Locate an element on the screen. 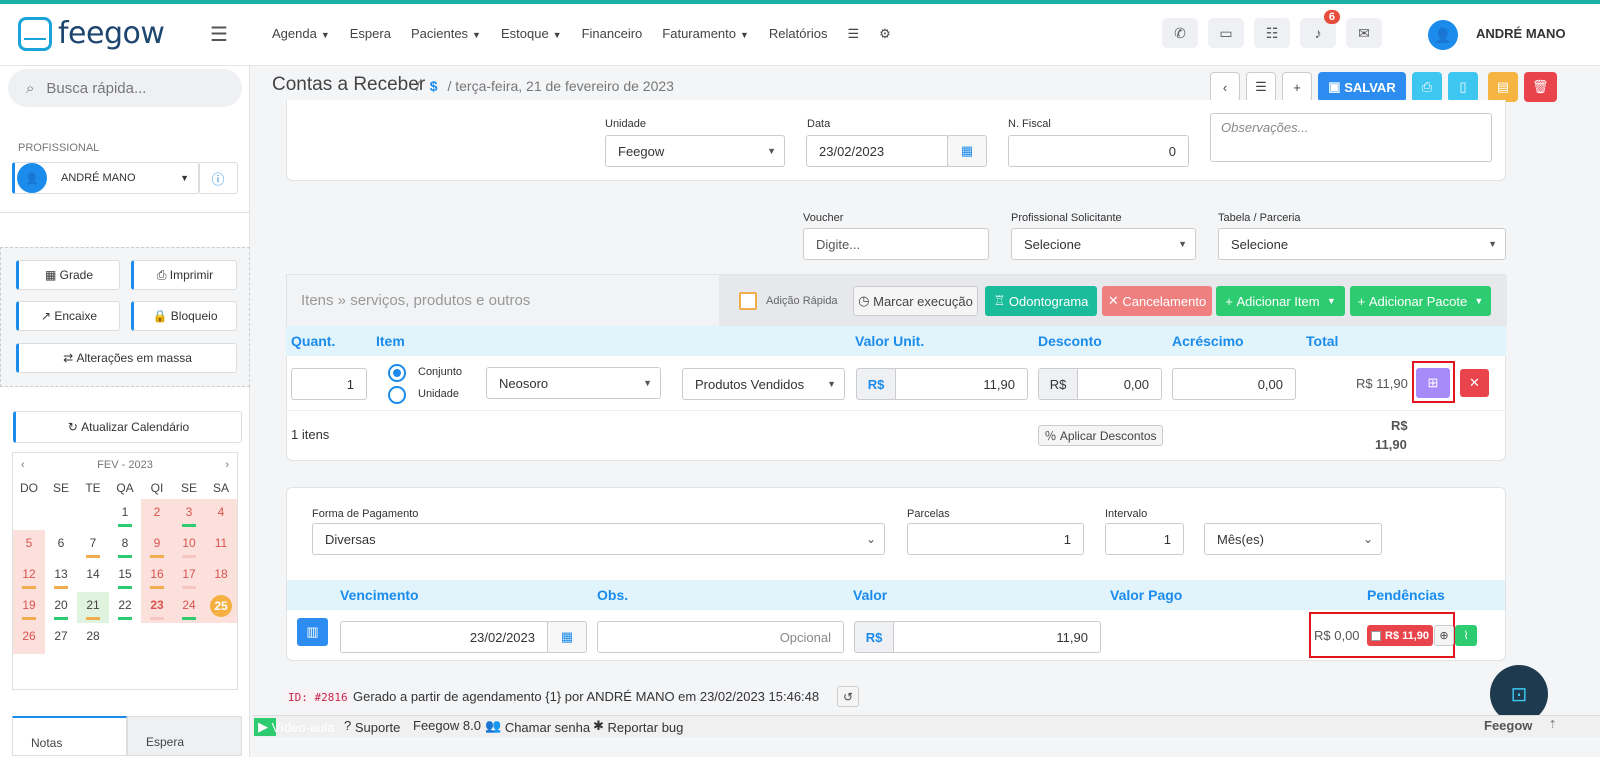  add-button: + is located at coordinates (1297, 87).